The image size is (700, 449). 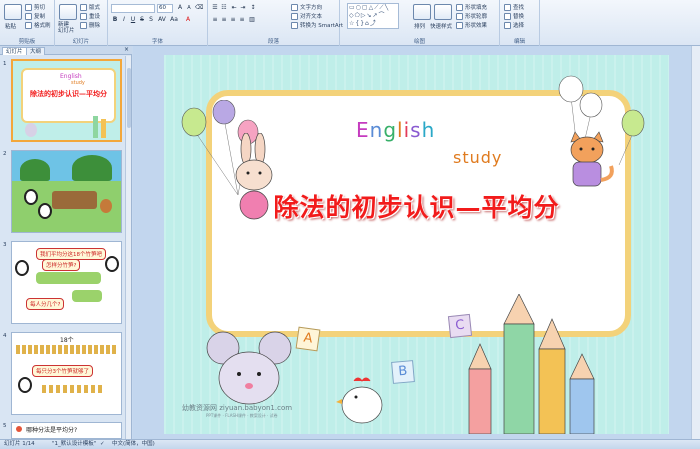 What do you see at coordinates (294, 16) in the screenshot?
I see `align-text-icon` at bounding box center [294, 16].